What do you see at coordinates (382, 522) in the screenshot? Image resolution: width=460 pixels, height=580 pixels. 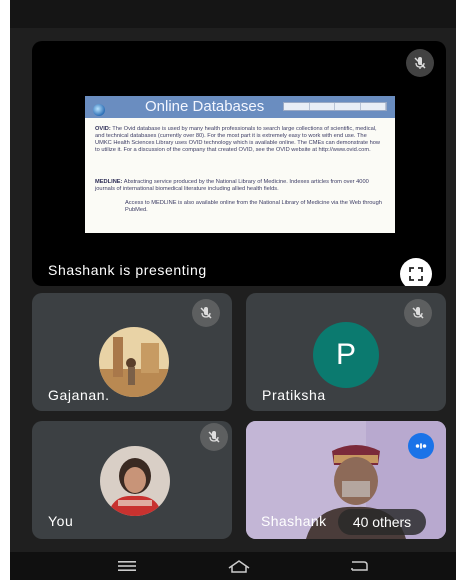 I see `others-count-button: 40 others` at bounding box center [382, 522].